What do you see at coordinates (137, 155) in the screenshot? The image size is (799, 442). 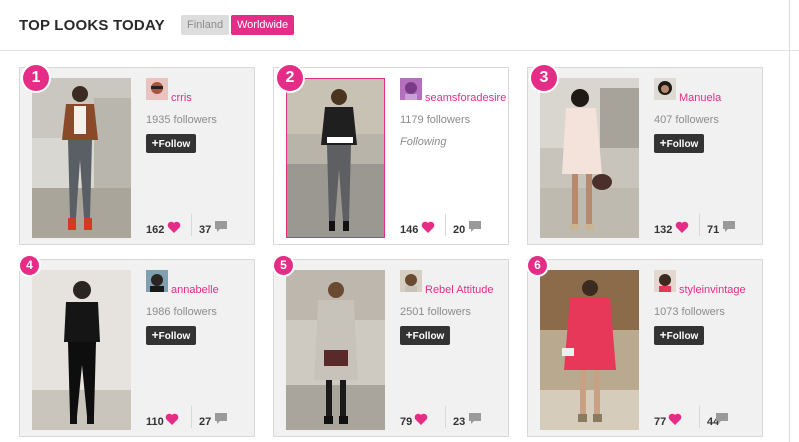 I see `look-card-1: crris 1935 followers +Follow 162 37 1` at bounding box center [137, 155].